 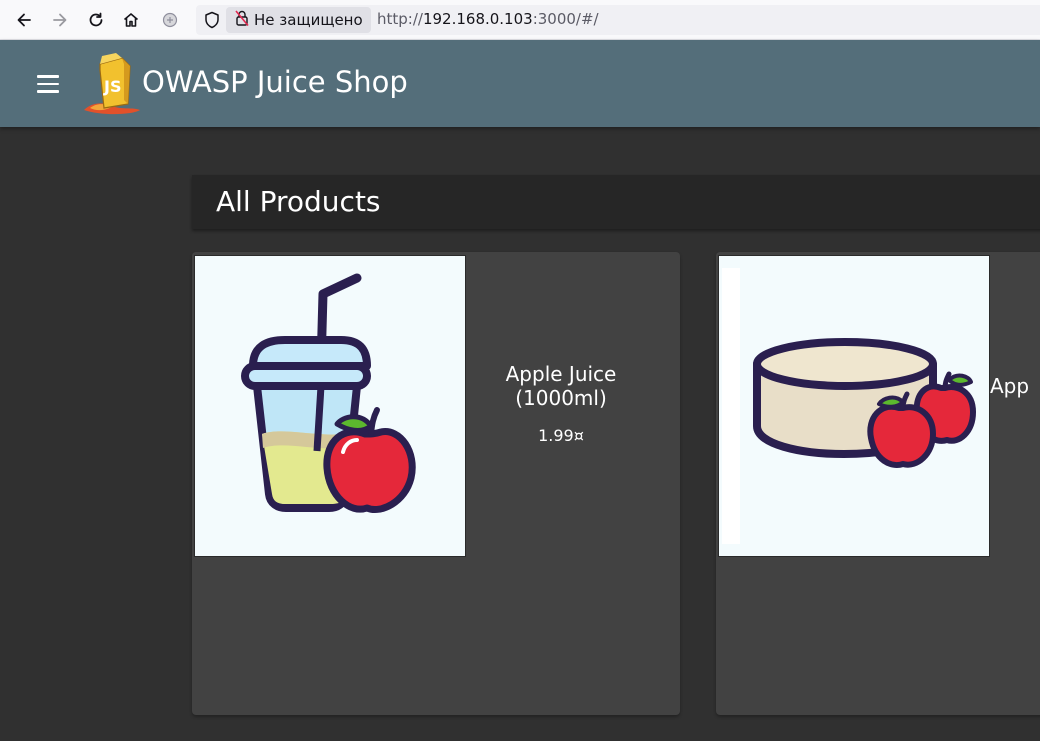 I want to click on reload-icon, so click(x=96, y=20).